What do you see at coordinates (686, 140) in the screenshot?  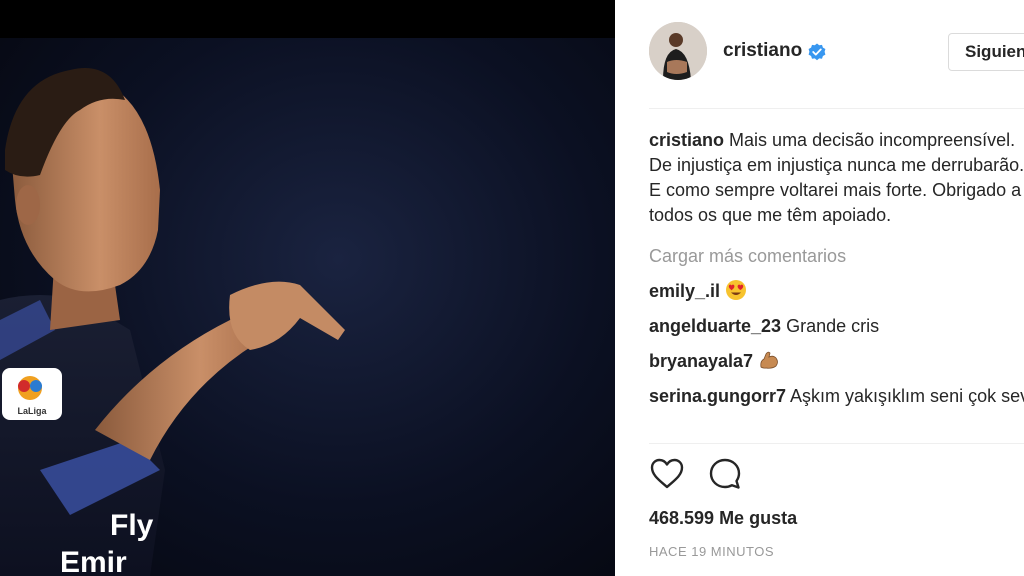 I see `caption-username: cristiano` at bounding box center [686, 140].